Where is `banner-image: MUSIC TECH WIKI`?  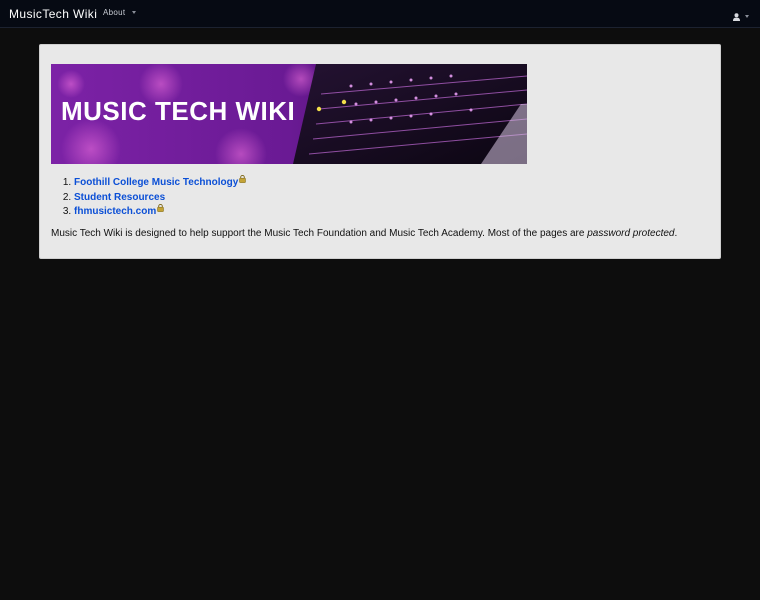
banner-image: MUSIC TECH WIKI is located at coordinates (289, 114).